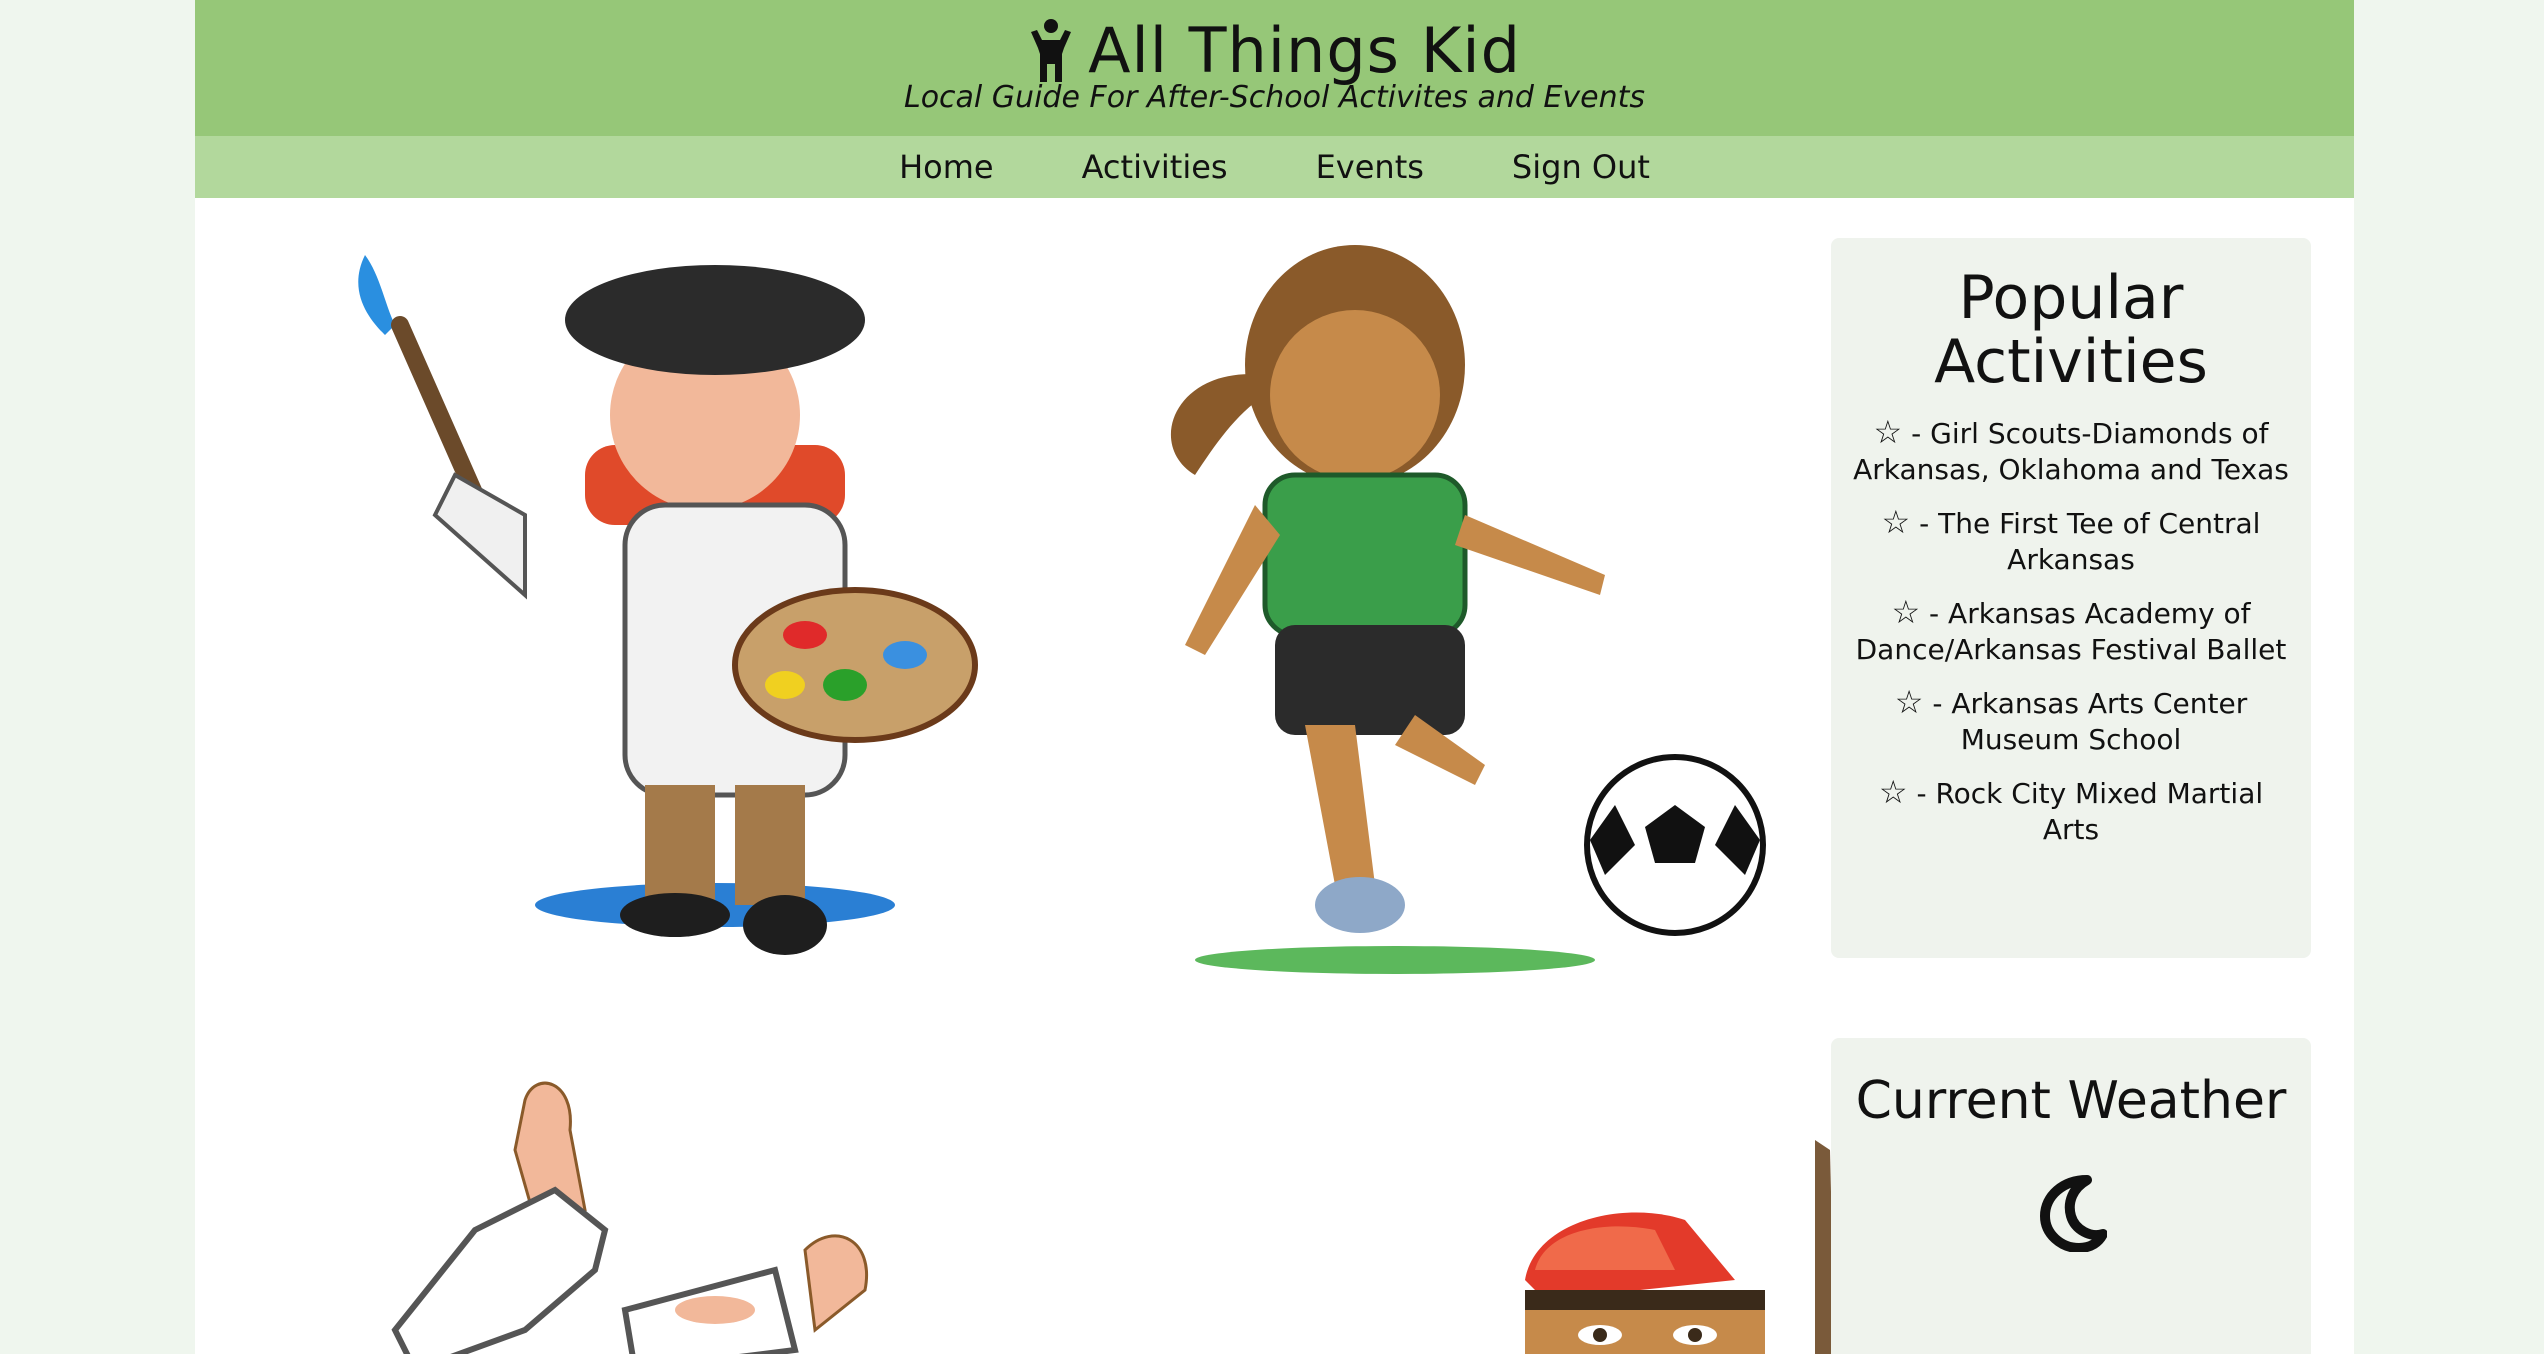  What do you see at coordinates (1155, 167) in the screenshot?
I see `nav-activities: Activities` at bounding box center [1155, 167].